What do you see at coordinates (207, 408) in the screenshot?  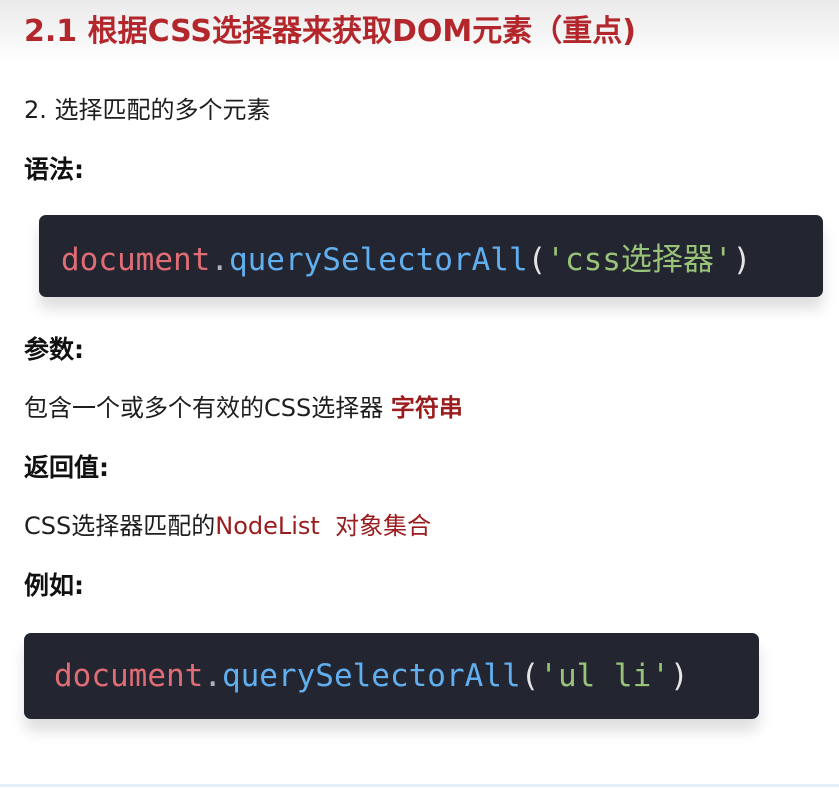 I see `params-text: 包含一个或多个有效的CSS选择器` at bounding box center [207, 408].